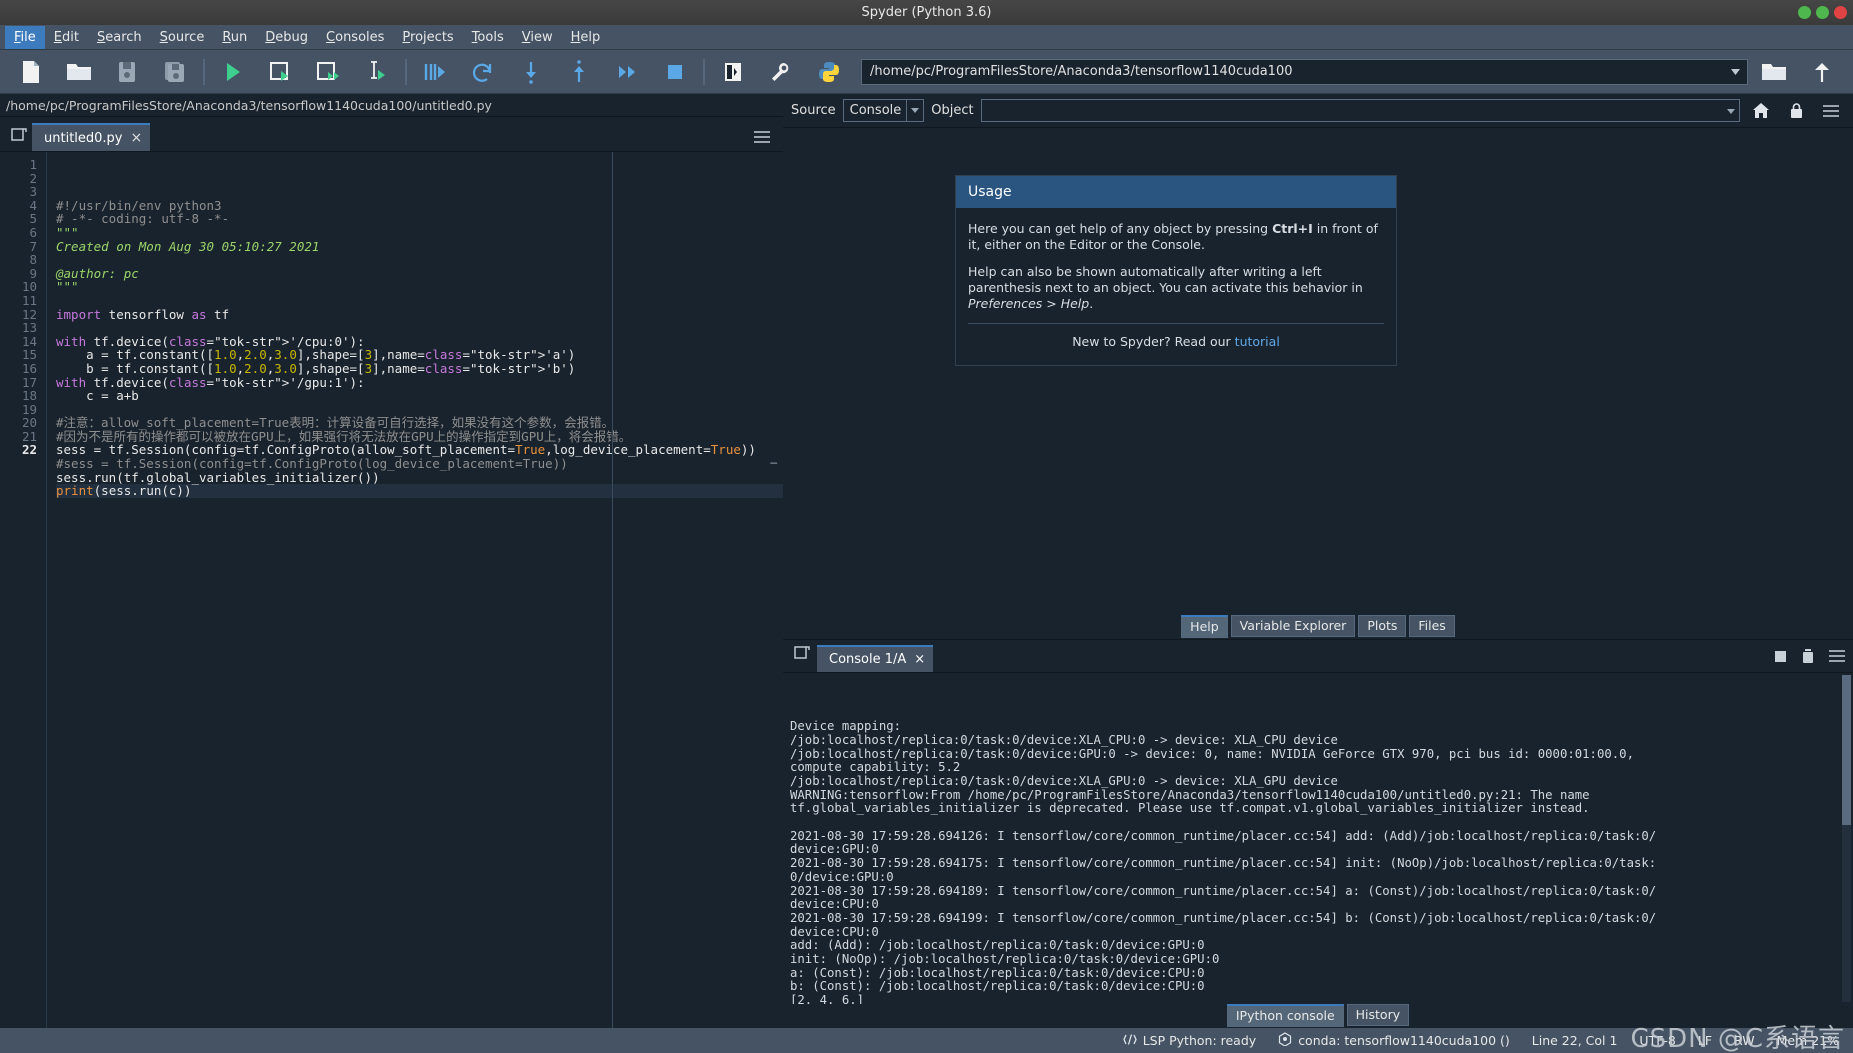 The height and width of the screenshot is (1053, 1853). What do you see at coordinates (1378, 1015) in the screenshot?
I see `tab-history: History` at bounding box center [1378, 1015].